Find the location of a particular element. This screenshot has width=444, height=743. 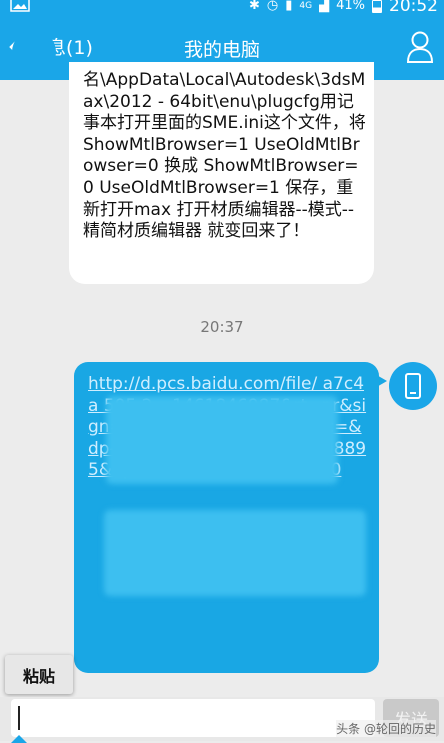

image-notification-icon is located at coordinates (20, 6).